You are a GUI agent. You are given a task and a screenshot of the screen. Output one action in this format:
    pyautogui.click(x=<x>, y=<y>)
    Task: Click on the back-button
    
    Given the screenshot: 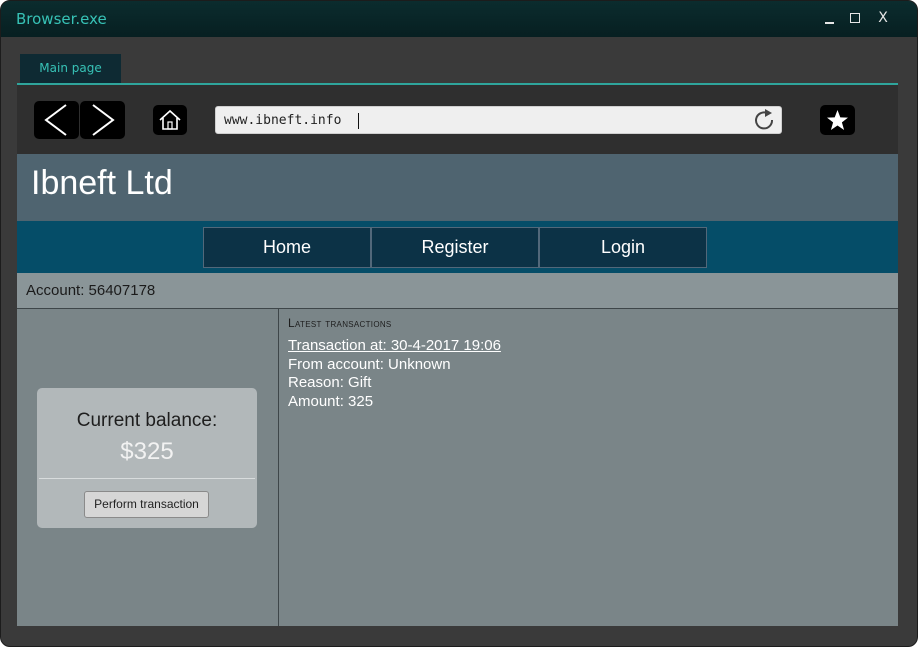 What is the action you would take?
    pyautogui.click(x=56, y=120)
    